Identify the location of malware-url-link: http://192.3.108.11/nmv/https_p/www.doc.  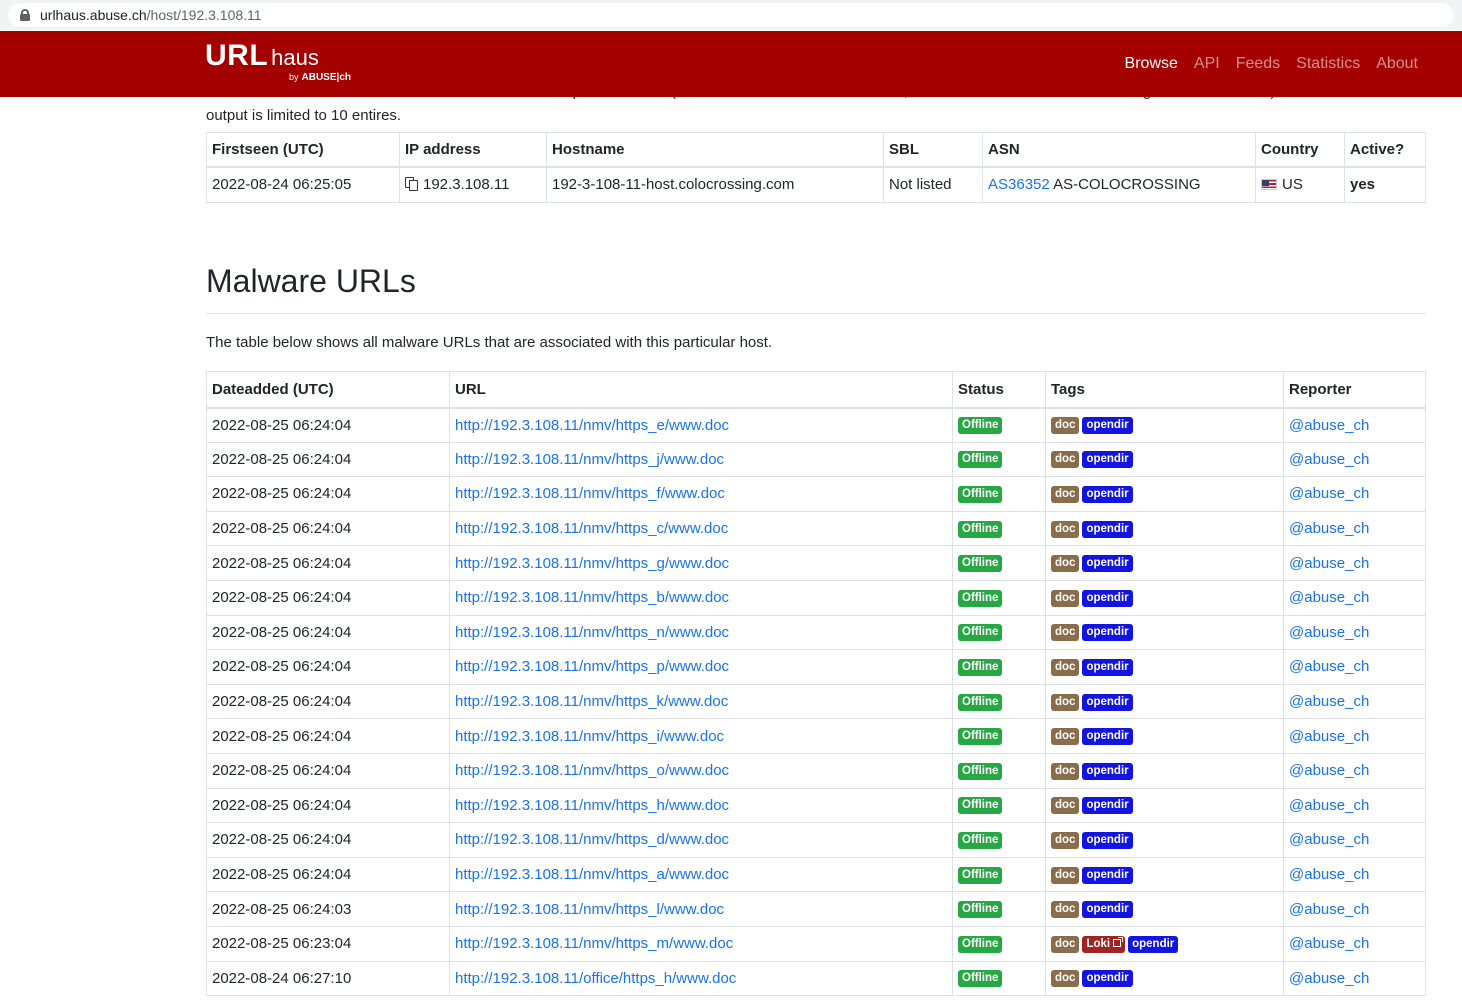
(592, 666).